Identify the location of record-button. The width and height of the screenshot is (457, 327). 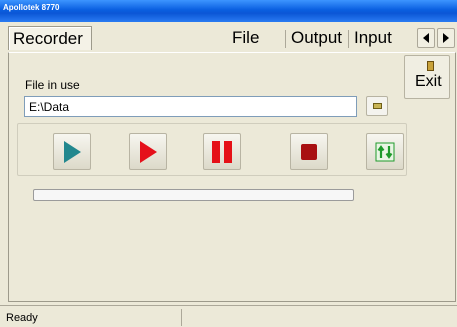
(148, 151).